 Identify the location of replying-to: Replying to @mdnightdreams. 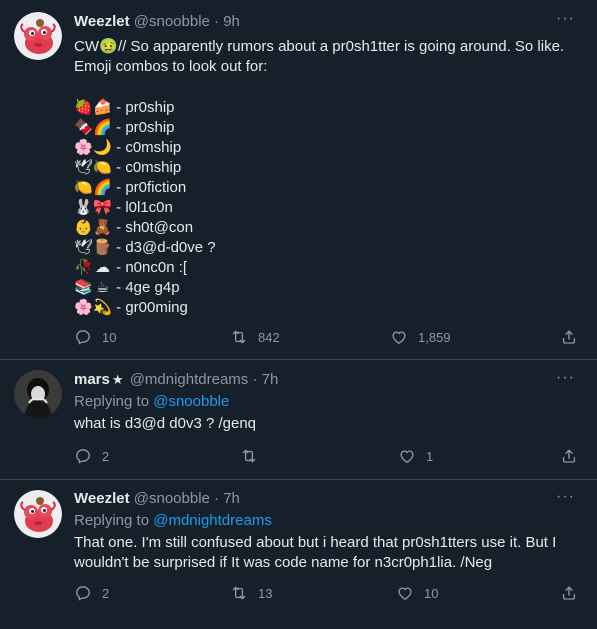
(173, 521).